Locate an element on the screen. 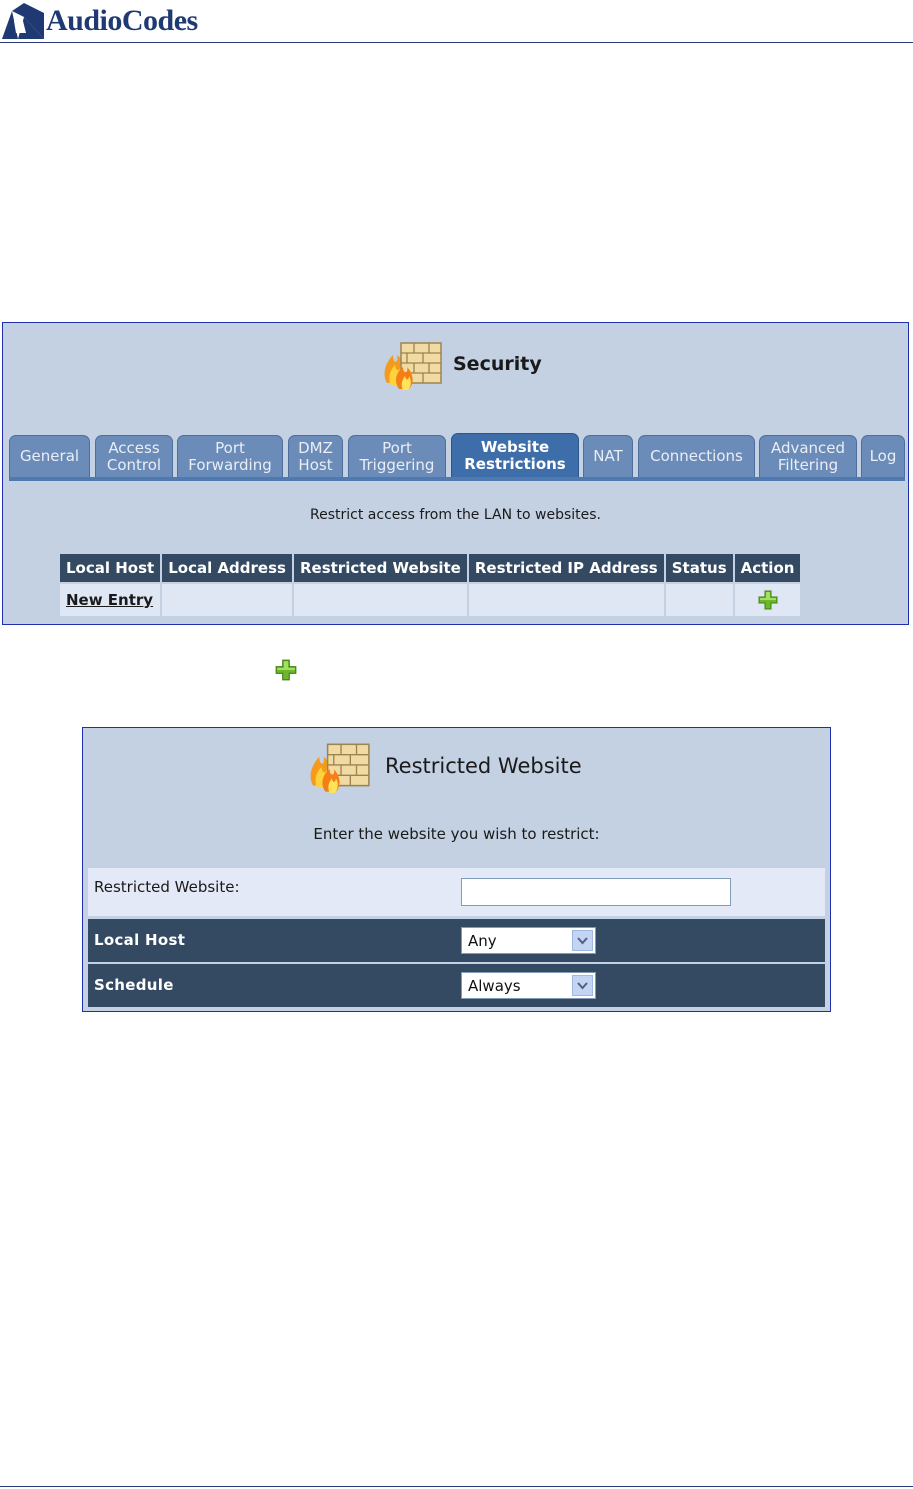  local-host-row: Local Host Any is located at coordinates (456, 940).